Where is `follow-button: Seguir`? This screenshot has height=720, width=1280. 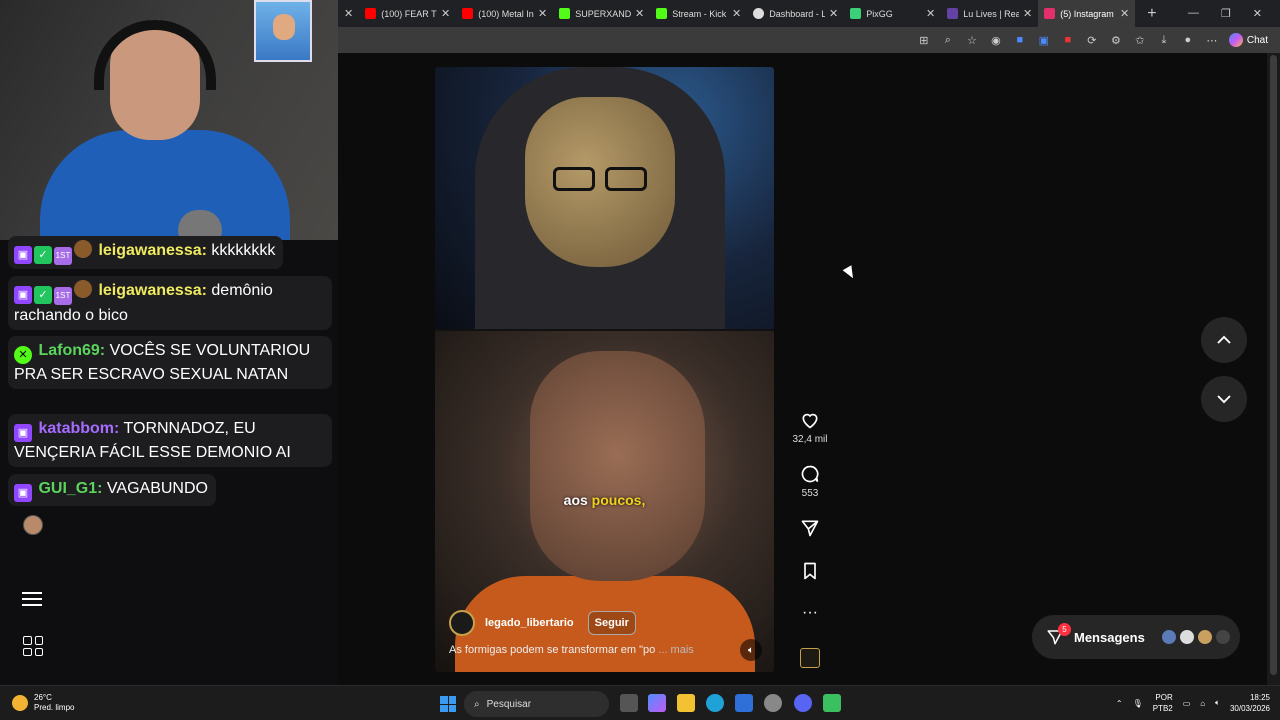 follow-button: Seguir is located at coordinates (611, 623).